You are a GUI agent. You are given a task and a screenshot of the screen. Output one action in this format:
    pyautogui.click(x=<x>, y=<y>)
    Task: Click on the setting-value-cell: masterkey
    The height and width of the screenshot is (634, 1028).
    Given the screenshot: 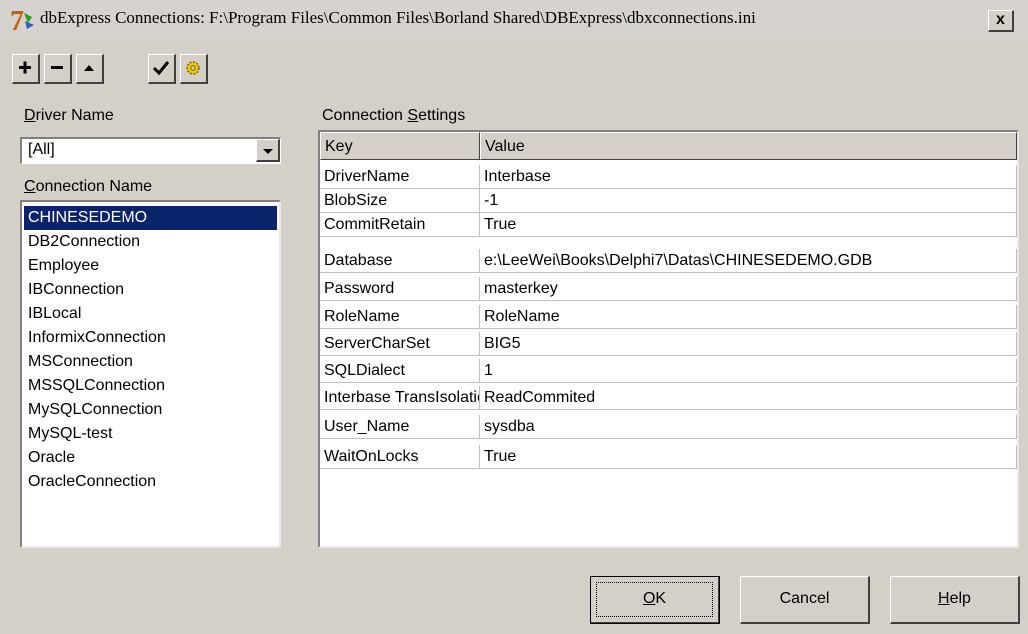 What is the action you would take?
    pyautogui.click(x=748, y=289)
    